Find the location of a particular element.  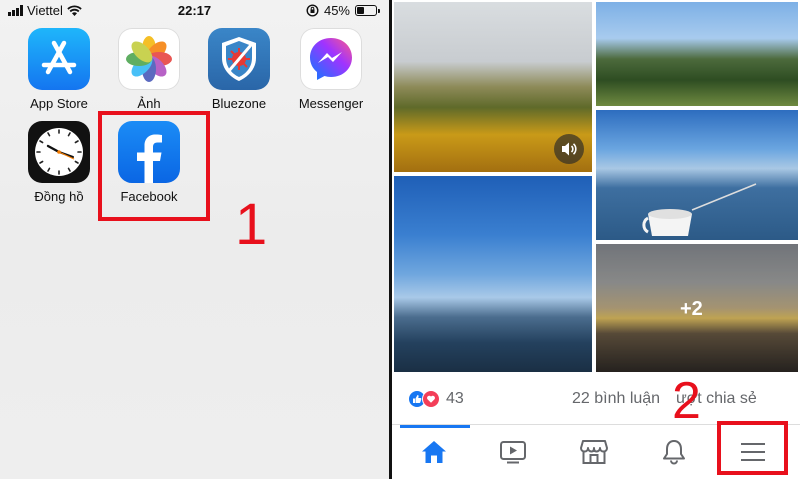

battery-icon is located at coordinates (367, 10).